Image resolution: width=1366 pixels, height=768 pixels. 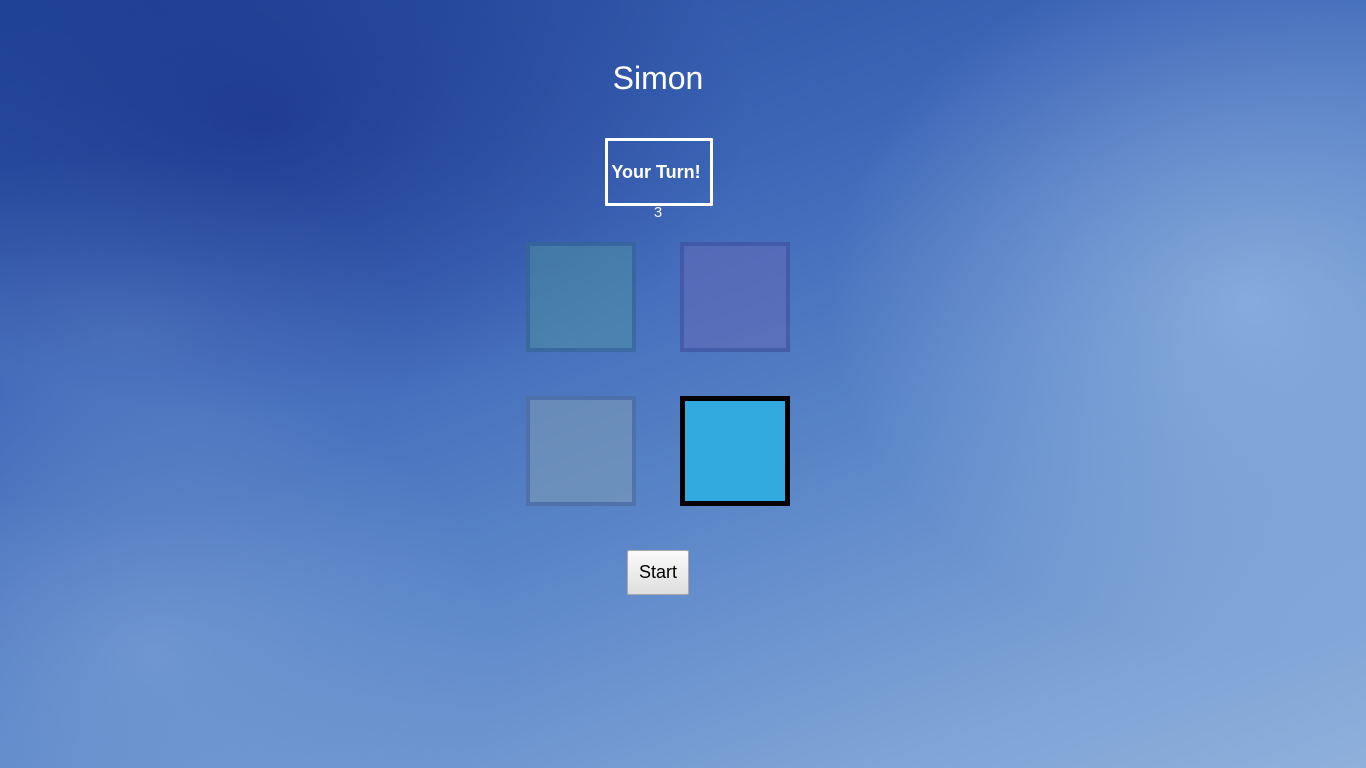 I want to click on purple-pad, so click(x=735, y=297).